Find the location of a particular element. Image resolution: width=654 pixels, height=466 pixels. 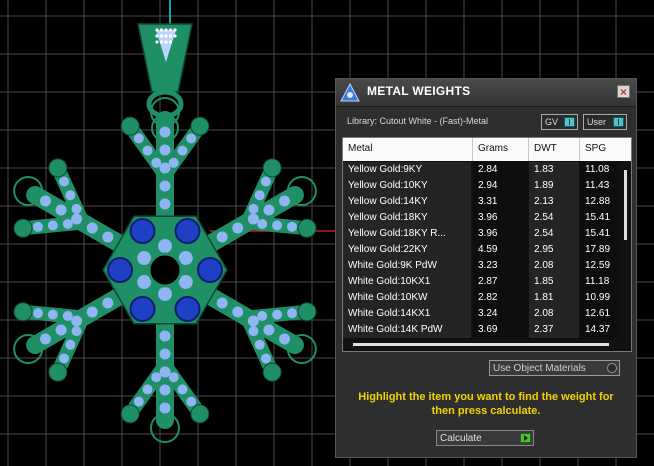

horizontal-scrollbar is located at coordinates (487, 344).